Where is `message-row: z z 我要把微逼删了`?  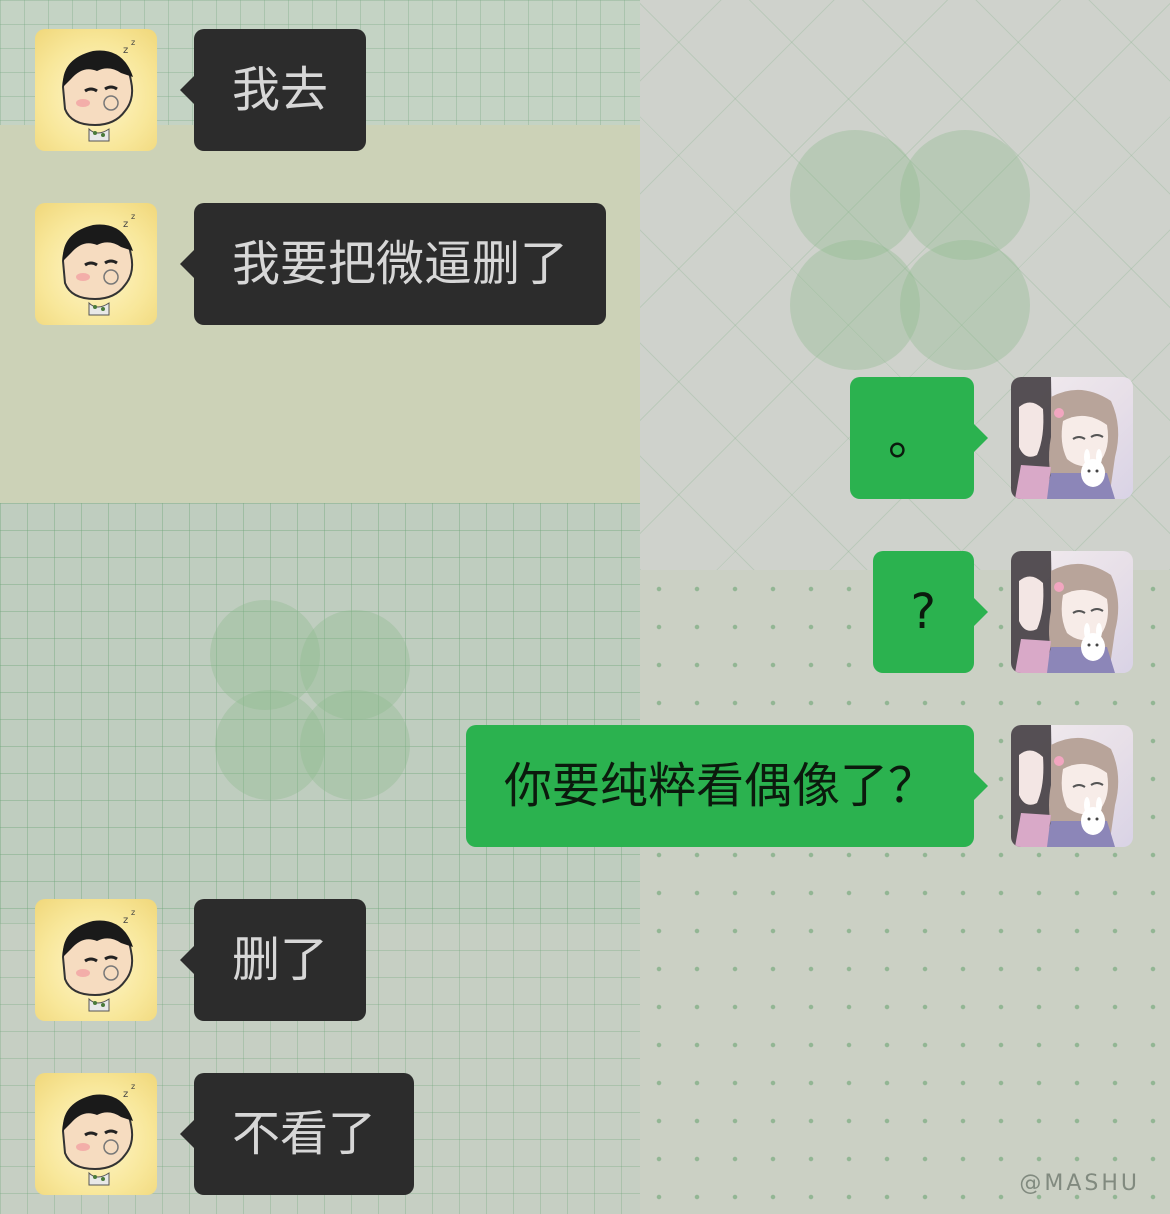
message-row: z z 我要把微逼删了 is located at coordinates (321, 264).